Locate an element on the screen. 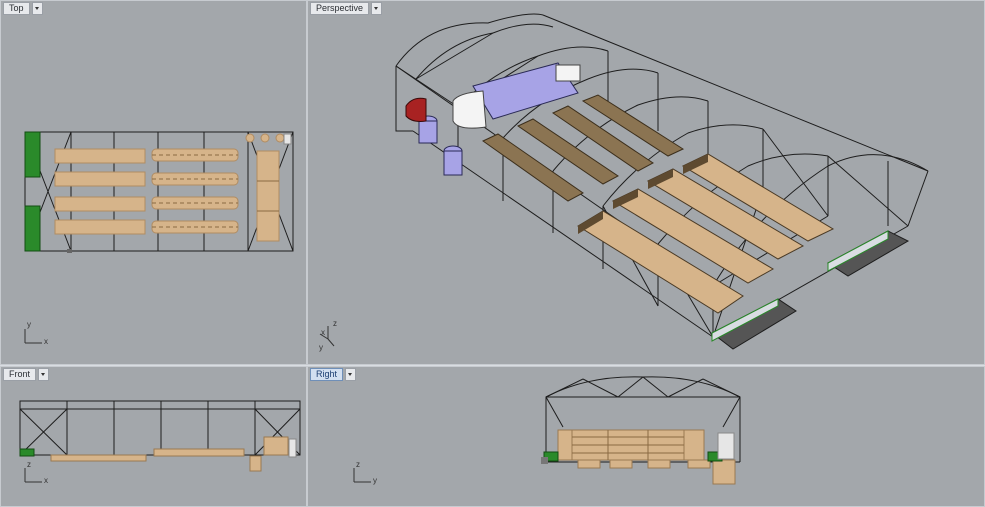 The width and height of the screenshot is (985, 507). door-left-upper is located at coordinates (32, 154).